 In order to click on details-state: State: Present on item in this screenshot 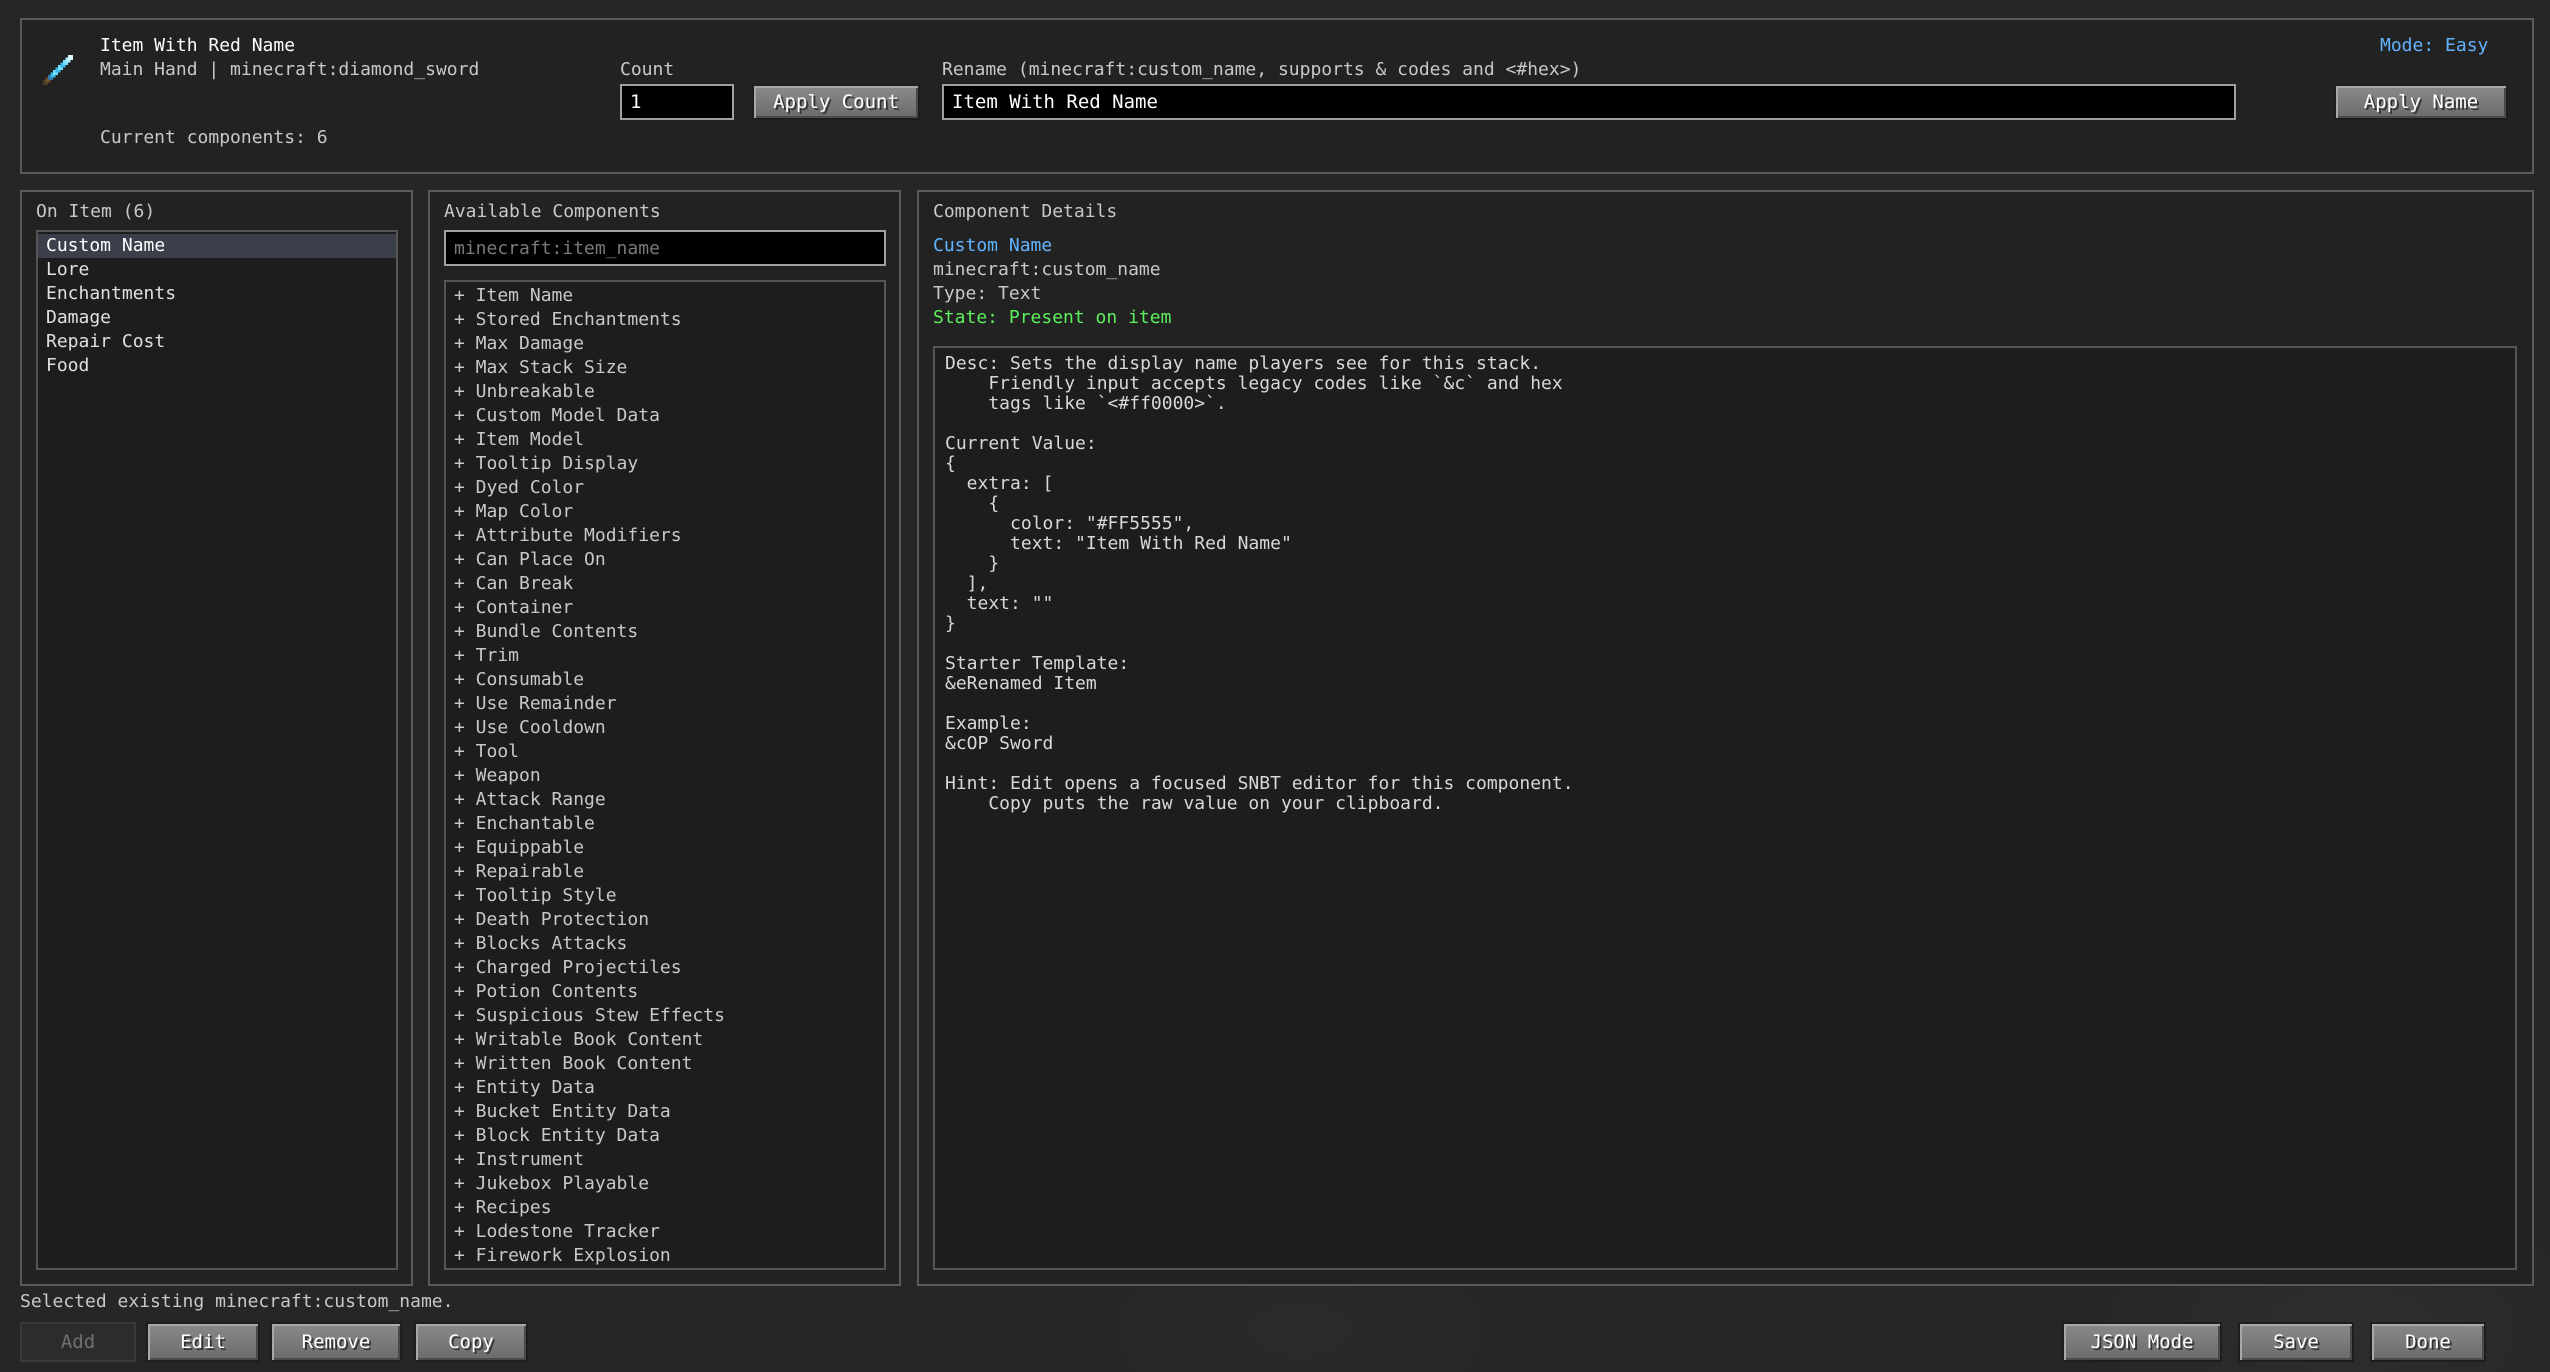, I will do `click(1052, 317)`.